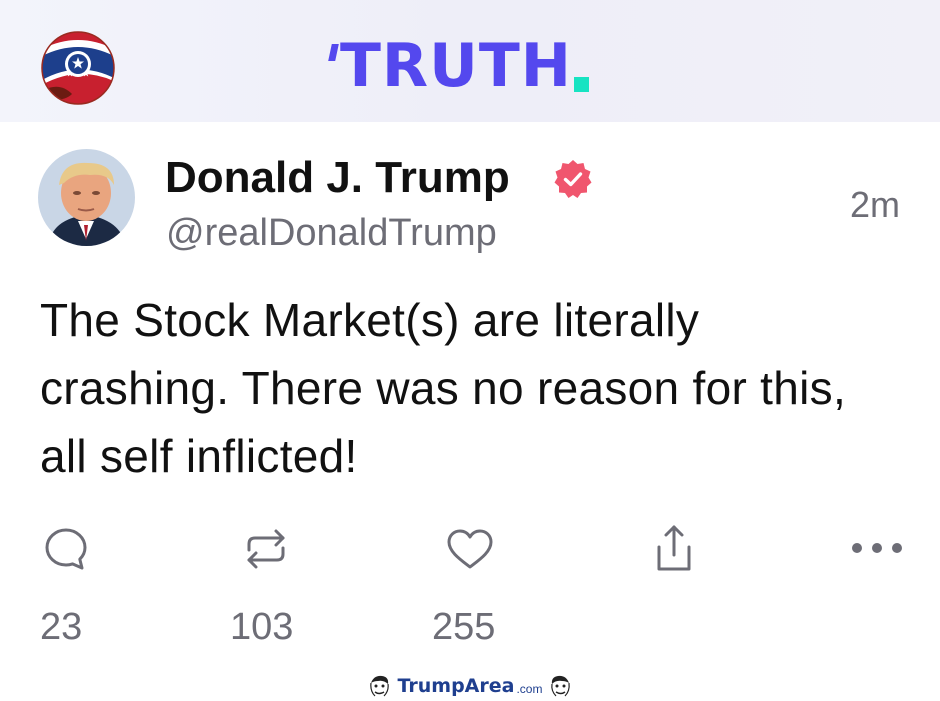 The height and width of the screenshot is (701, 940). Describe the element at coordinates (877, 548) in the screenshot. I see `more-icon` at that location.